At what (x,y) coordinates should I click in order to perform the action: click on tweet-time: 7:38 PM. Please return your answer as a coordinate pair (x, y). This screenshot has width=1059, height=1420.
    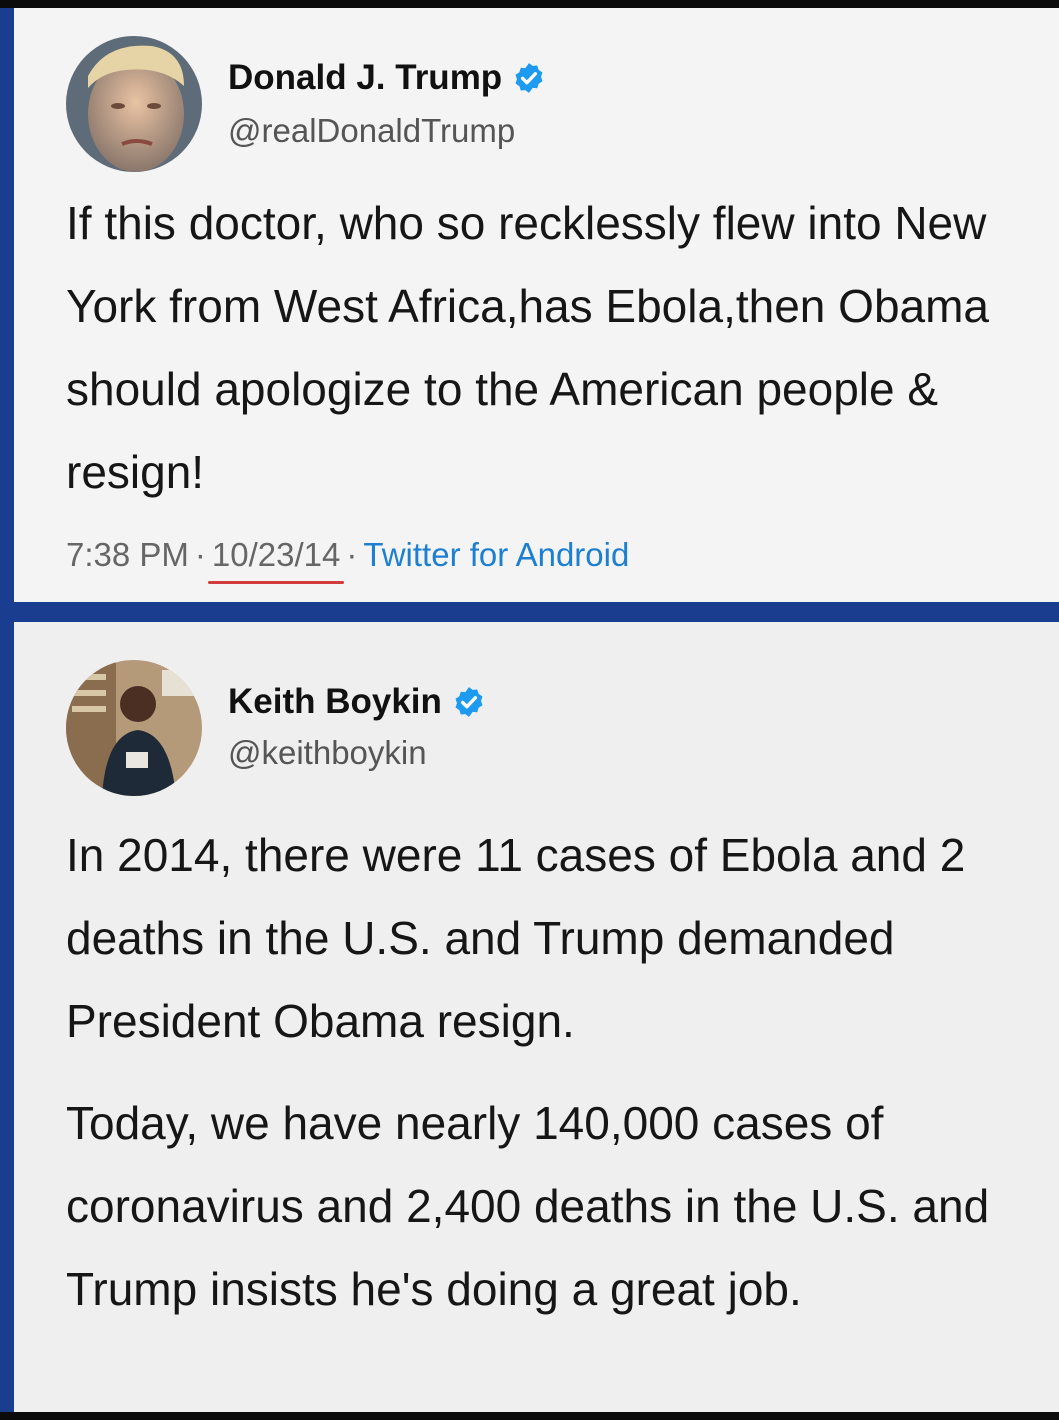
    Looking at the image, I should click on (127, 554).